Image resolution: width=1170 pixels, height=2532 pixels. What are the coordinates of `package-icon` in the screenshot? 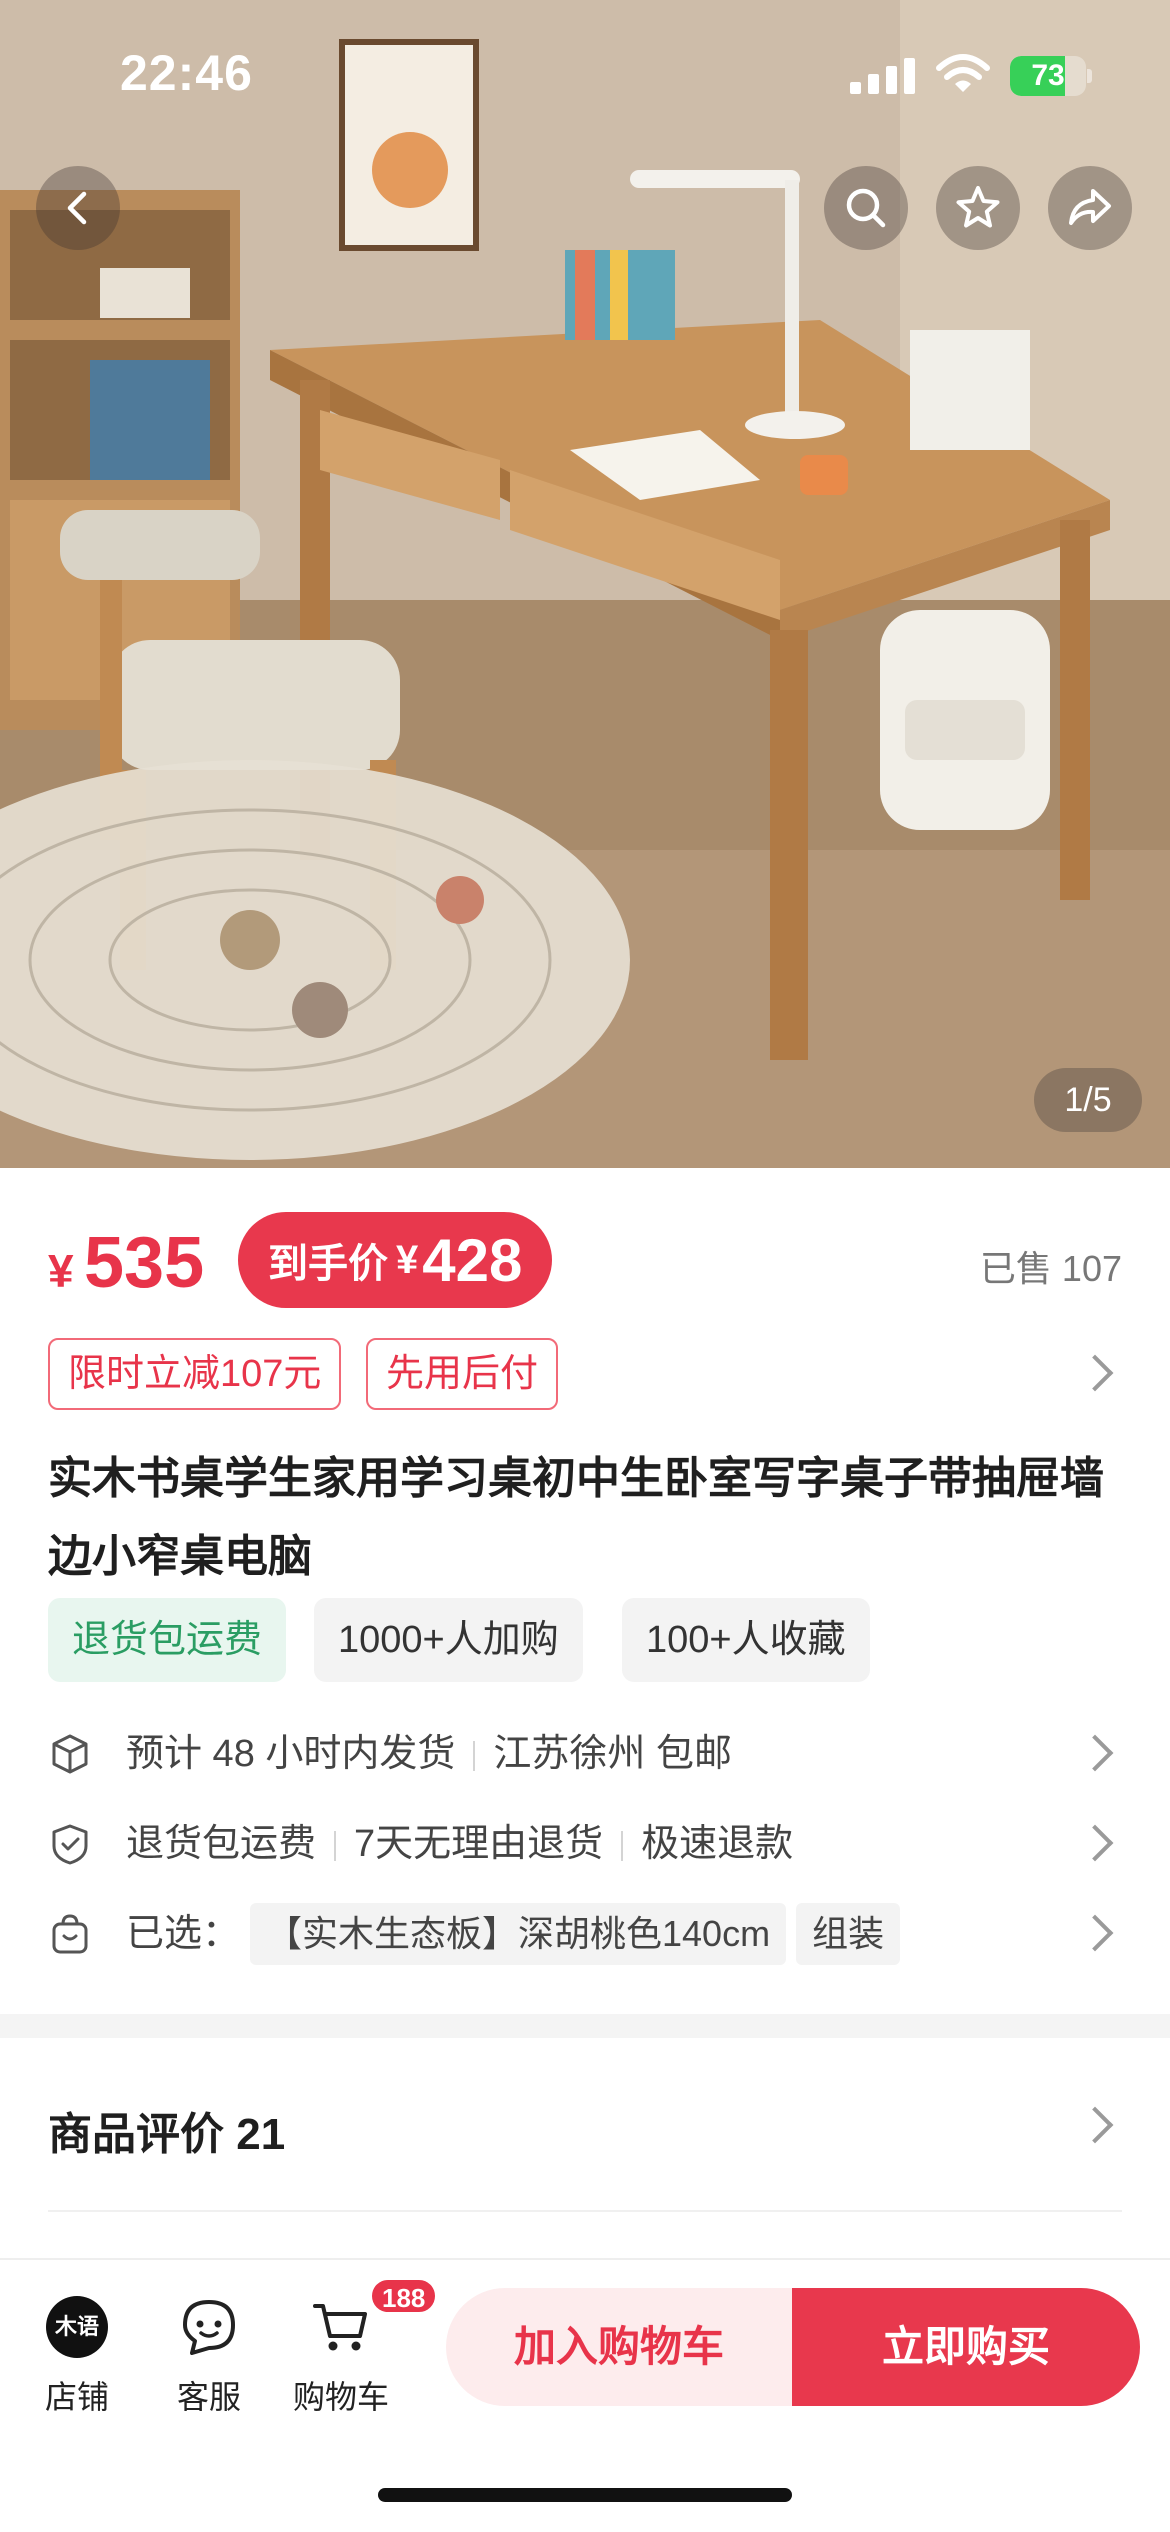 It's located at (70, 1754).